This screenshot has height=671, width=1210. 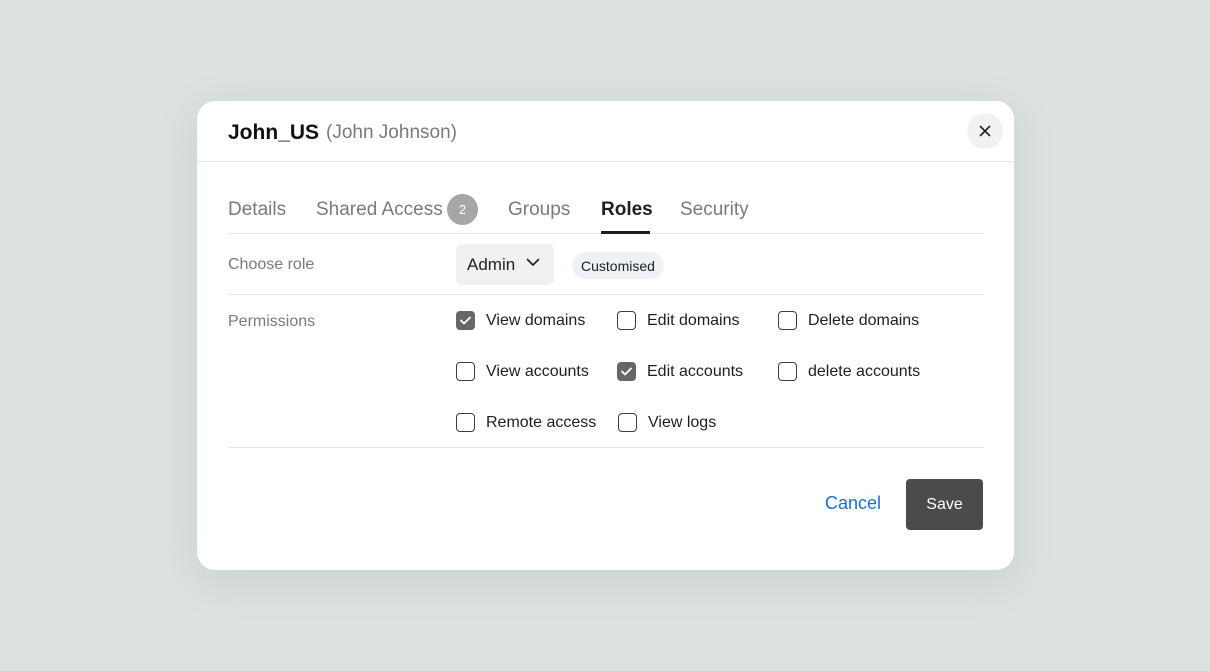 What do you see at coordinates (618, 265) in the screenshot?
I see `customised-tag: Customised` at bounding box center [618, 265].